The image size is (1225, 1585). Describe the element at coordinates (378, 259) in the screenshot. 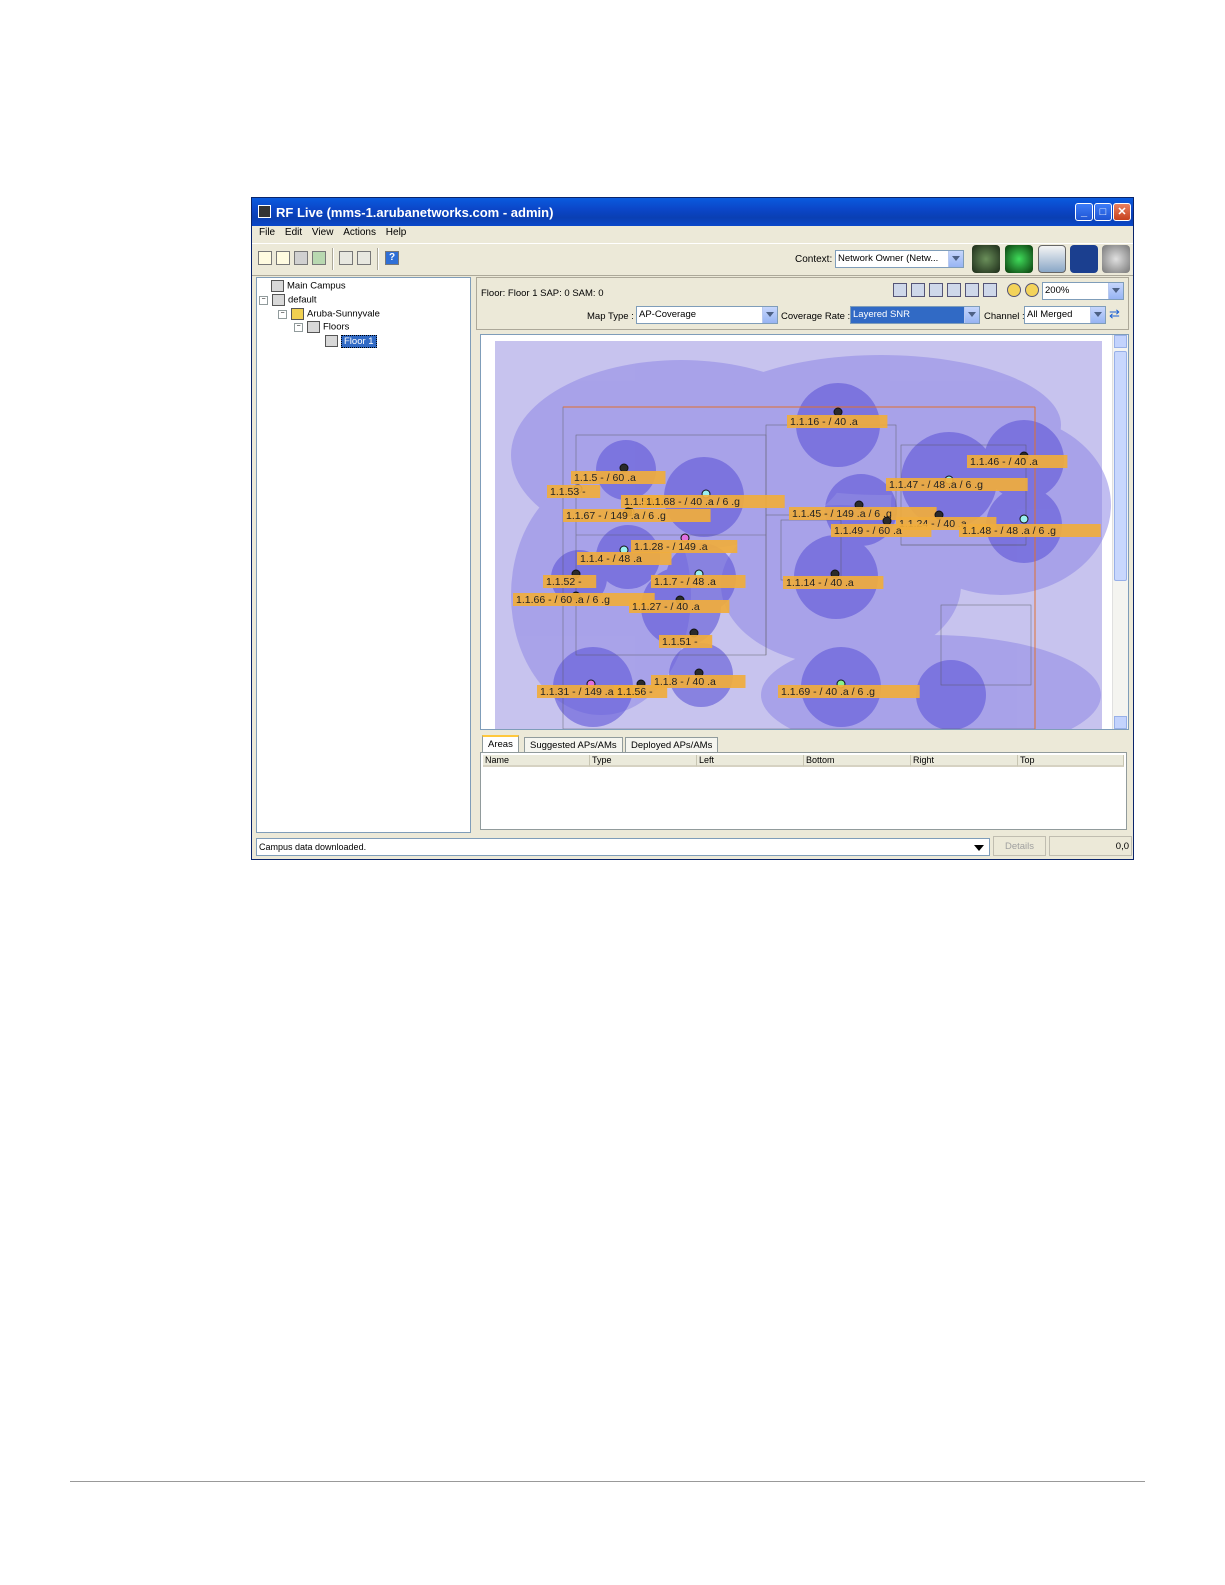

I see `toolbar-separator` at that location.